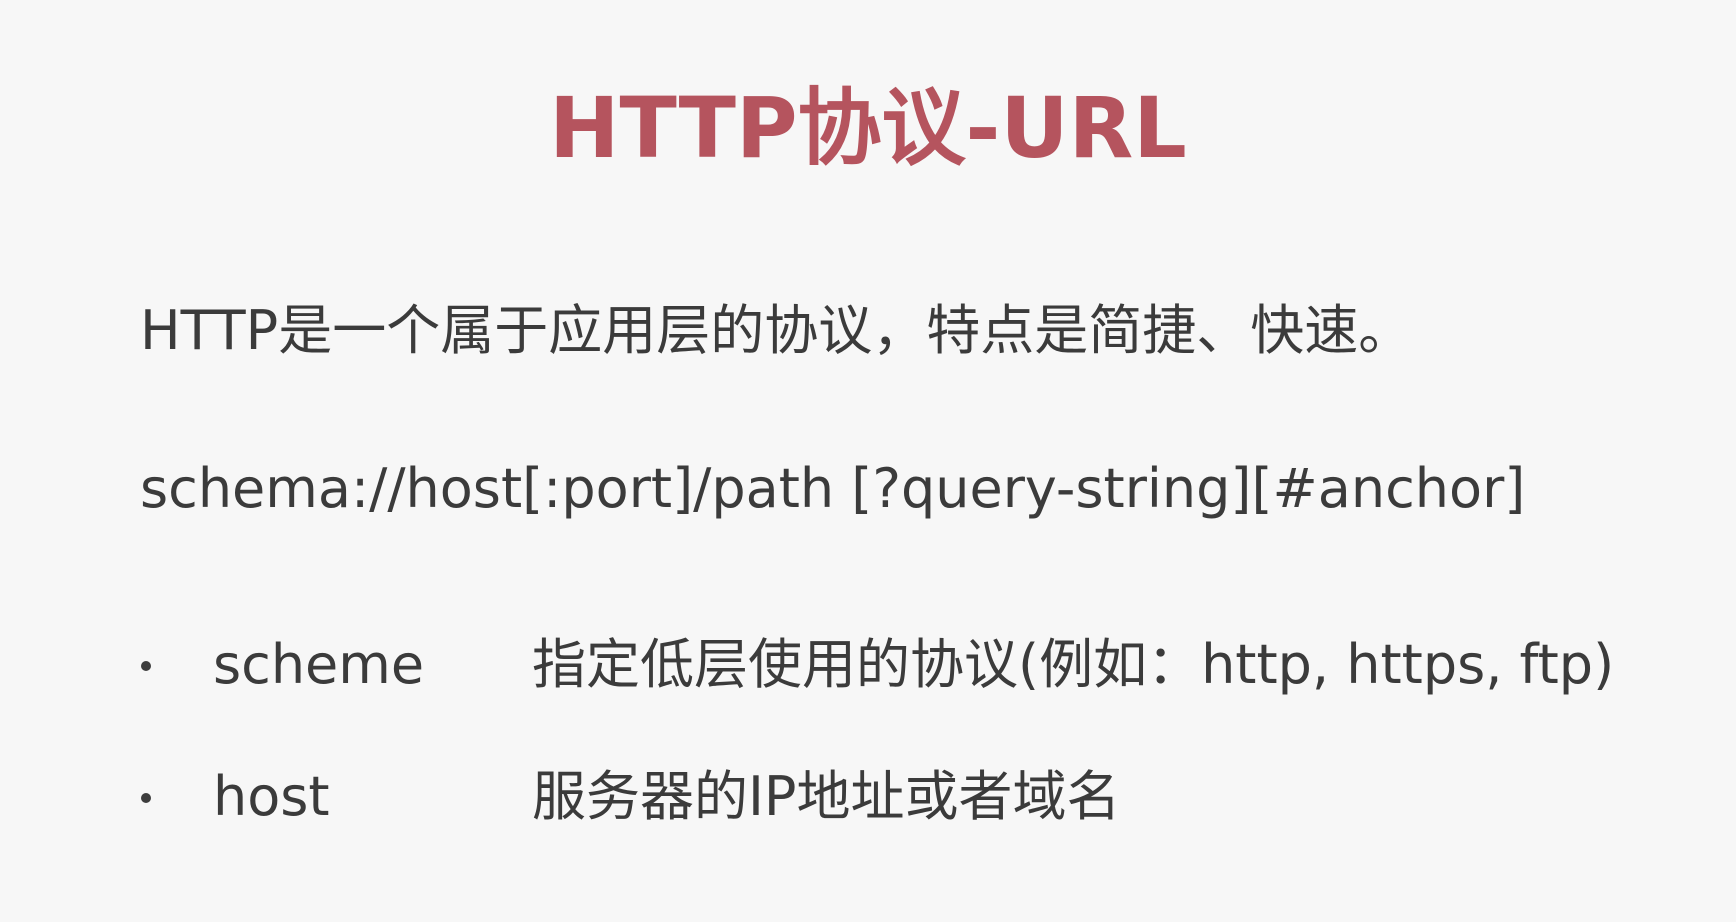 This screenshot has height=922, width=1736. I want to click on list-item-description: 服务器的IP地址或者域名, so click(826, 796).